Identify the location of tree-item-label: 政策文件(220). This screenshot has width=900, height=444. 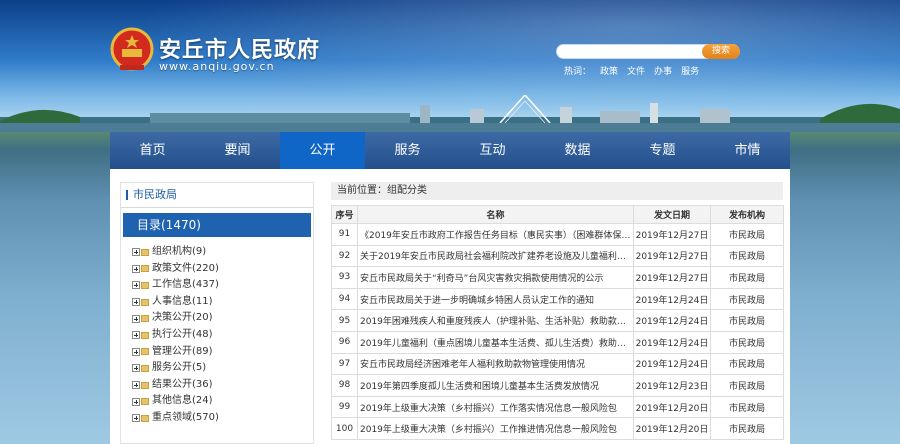
(185, 268).